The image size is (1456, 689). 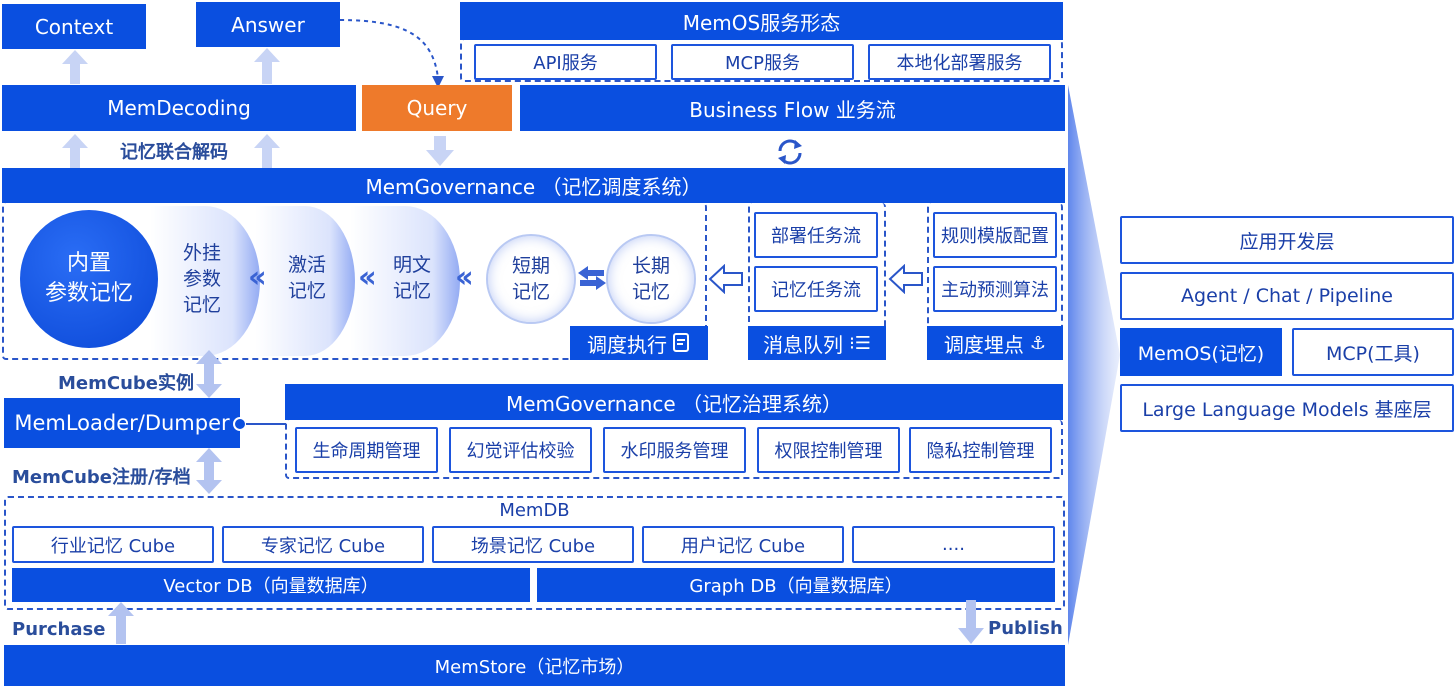 What do you see at coordinates (1201, 352) in the screenshot?
I see `memos-memory: MemOS(记忆)` at bounding box center [1201, 352].